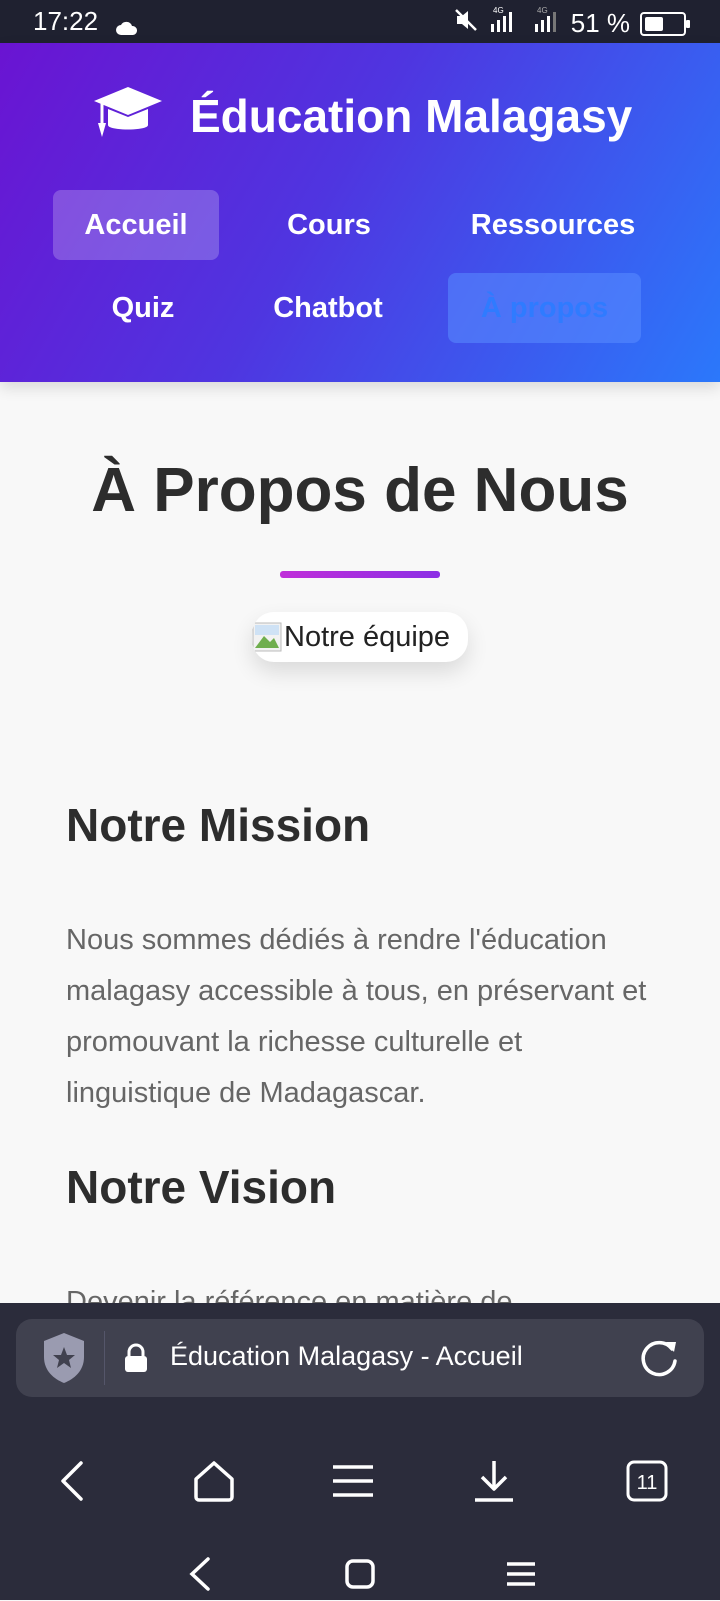  I want to click on battery-icon, so click(665, 23).